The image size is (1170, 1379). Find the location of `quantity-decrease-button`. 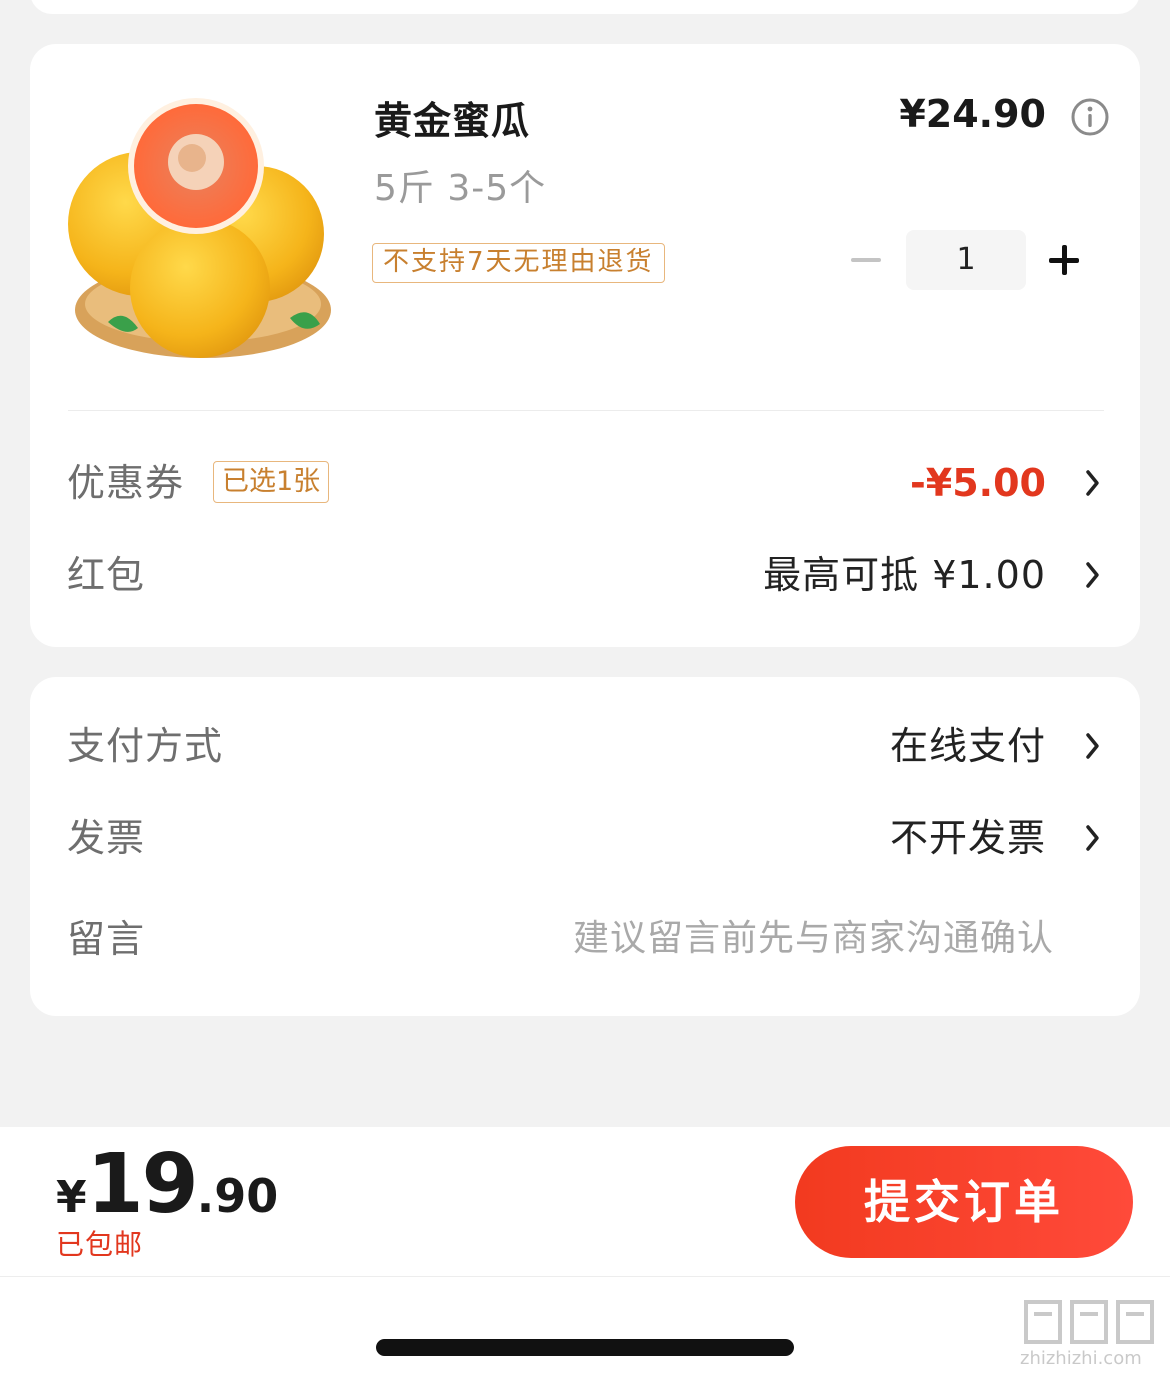

quantity-decrease-button is located at coordinates (866, 260).